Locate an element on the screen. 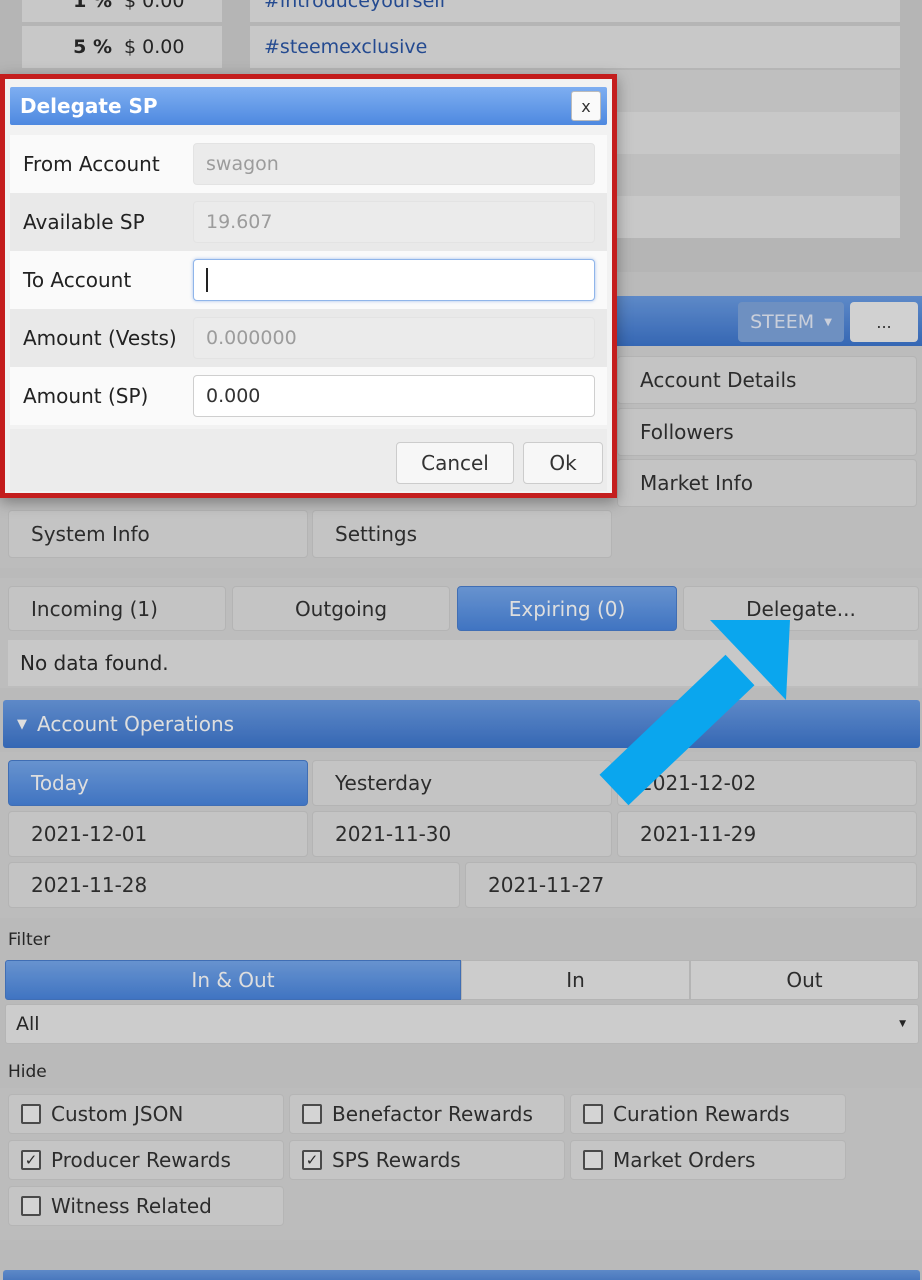  annotation-arrow-icon is located at coordinates (694, 713).